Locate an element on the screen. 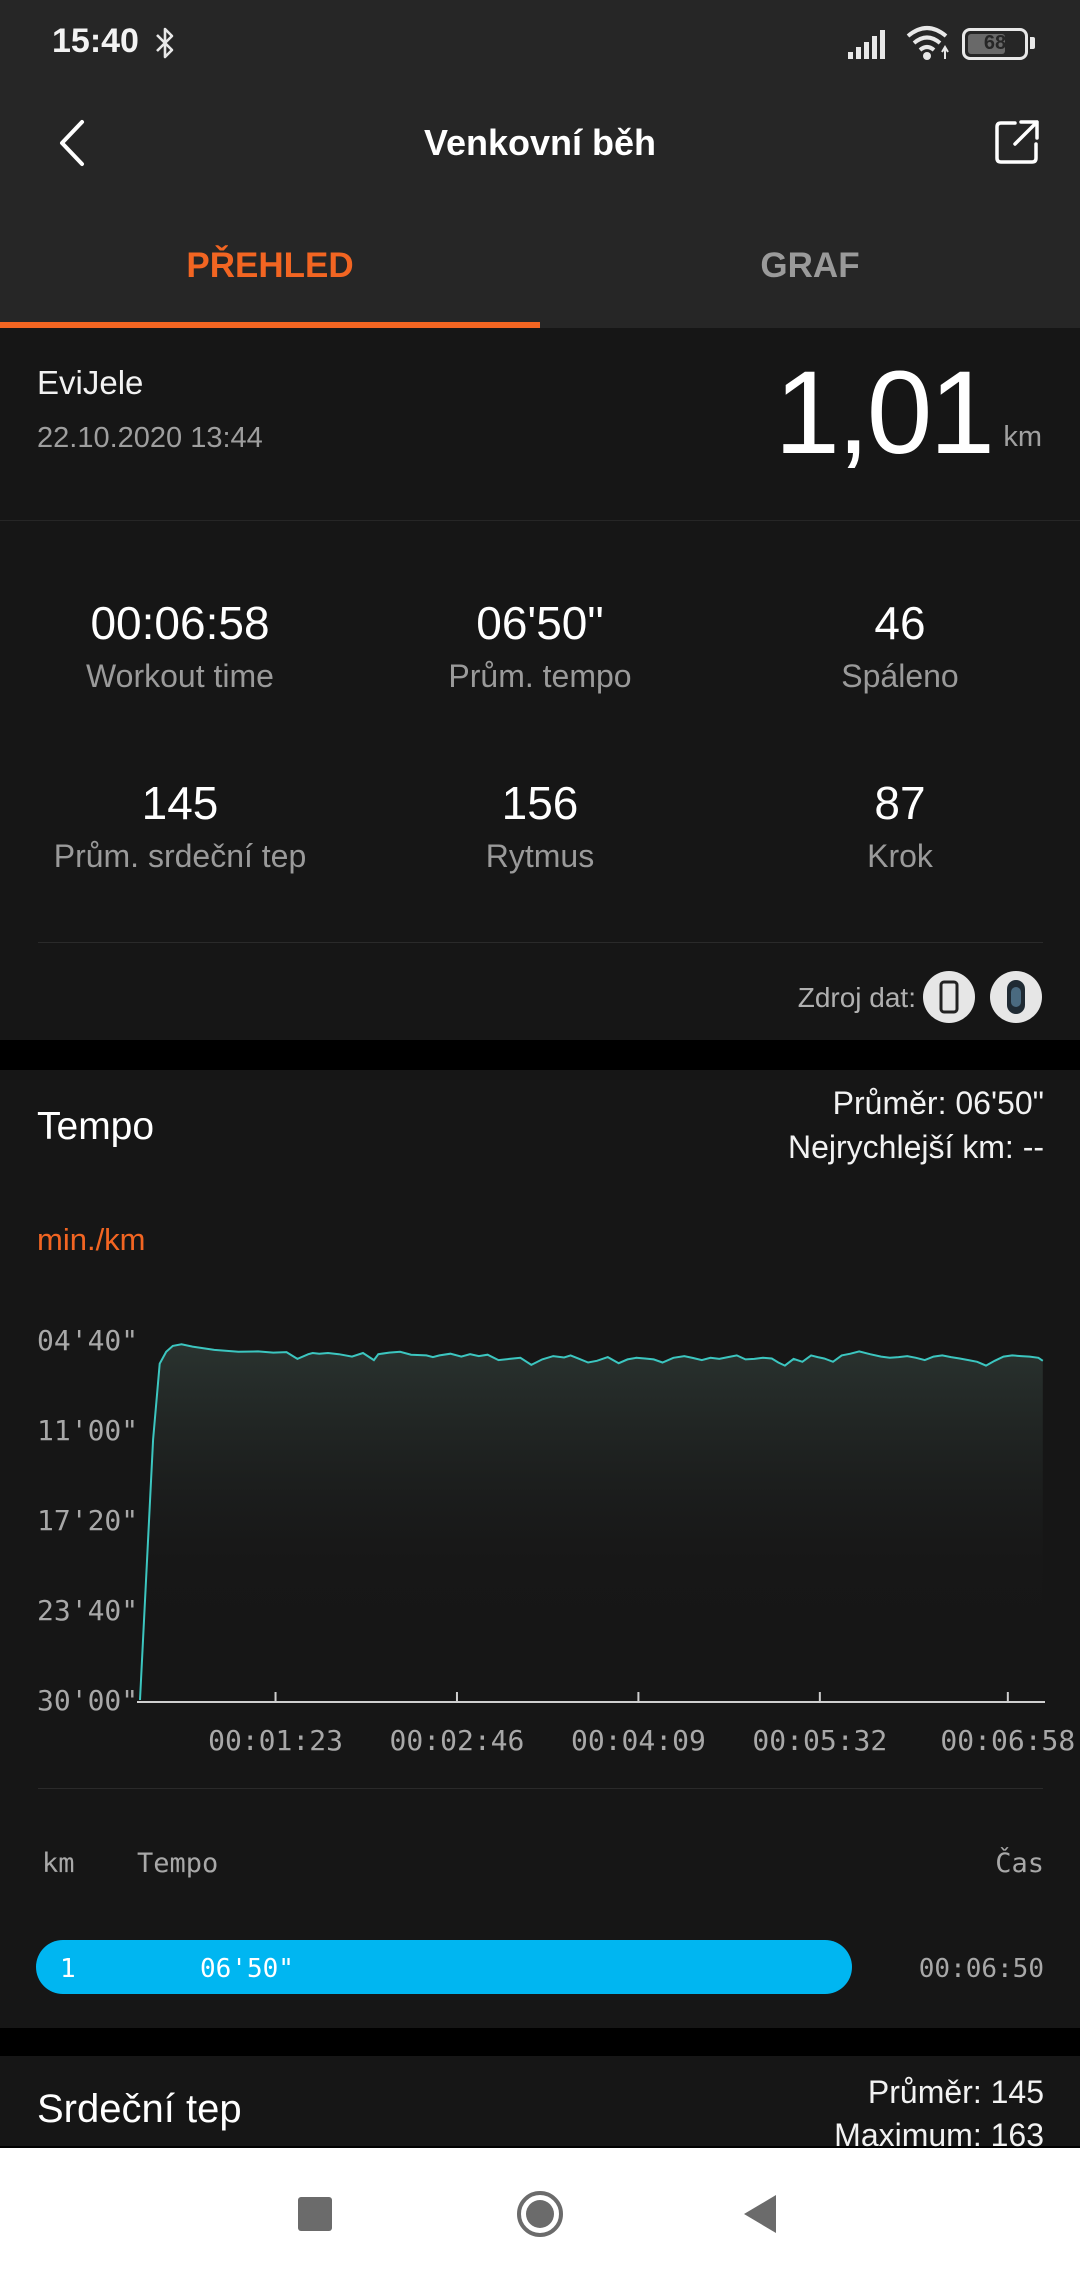  tempo-fastest: Nejrychlejší km: -- is located at coordinates (915, 1147).